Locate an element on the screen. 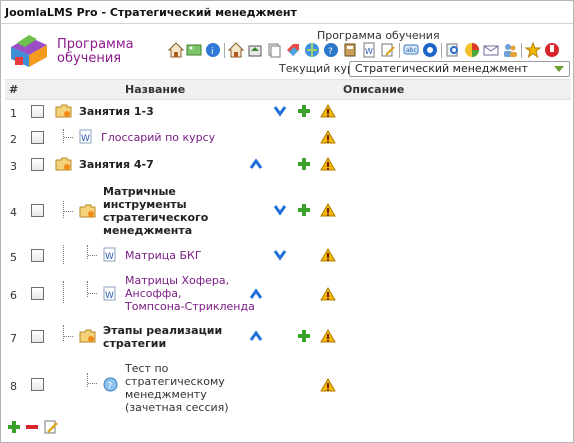  lms-logo-icon is located at coordinates (29, 51).